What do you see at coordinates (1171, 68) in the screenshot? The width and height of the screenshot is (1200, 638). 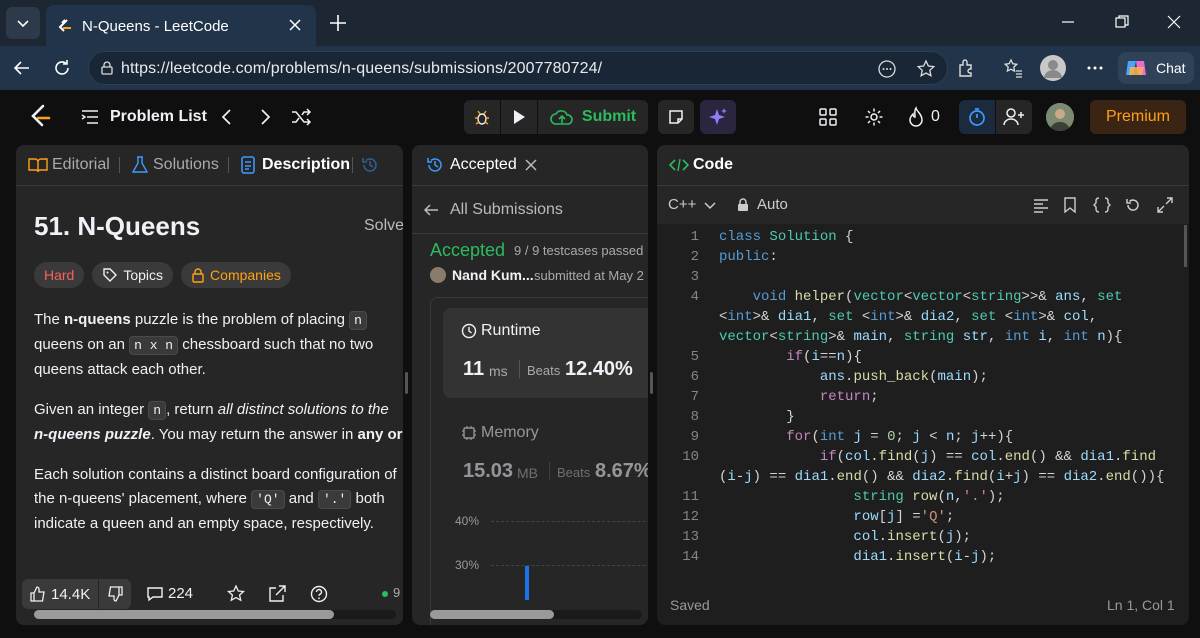 I see `chat-label: Chat` at bounding box center [1171, 68].